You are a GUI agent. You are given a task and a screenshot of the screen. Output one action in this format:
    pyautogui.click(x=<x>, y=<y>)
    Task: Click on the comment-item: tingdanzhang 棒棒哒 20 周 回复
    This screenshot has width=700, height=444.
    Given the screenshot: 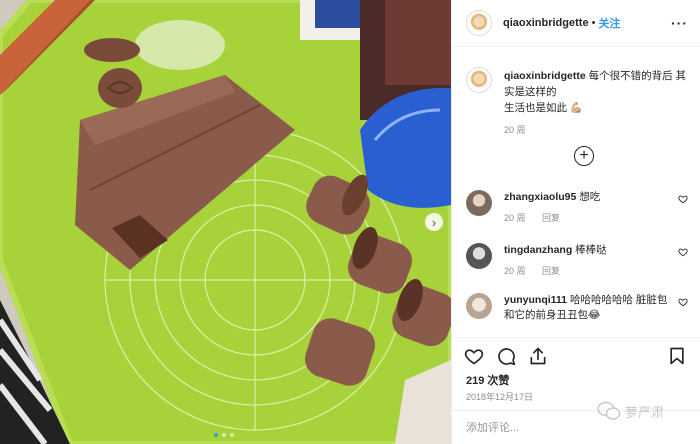 What is the action you would take?
    pyautogui.click(x=577, y=261)
    